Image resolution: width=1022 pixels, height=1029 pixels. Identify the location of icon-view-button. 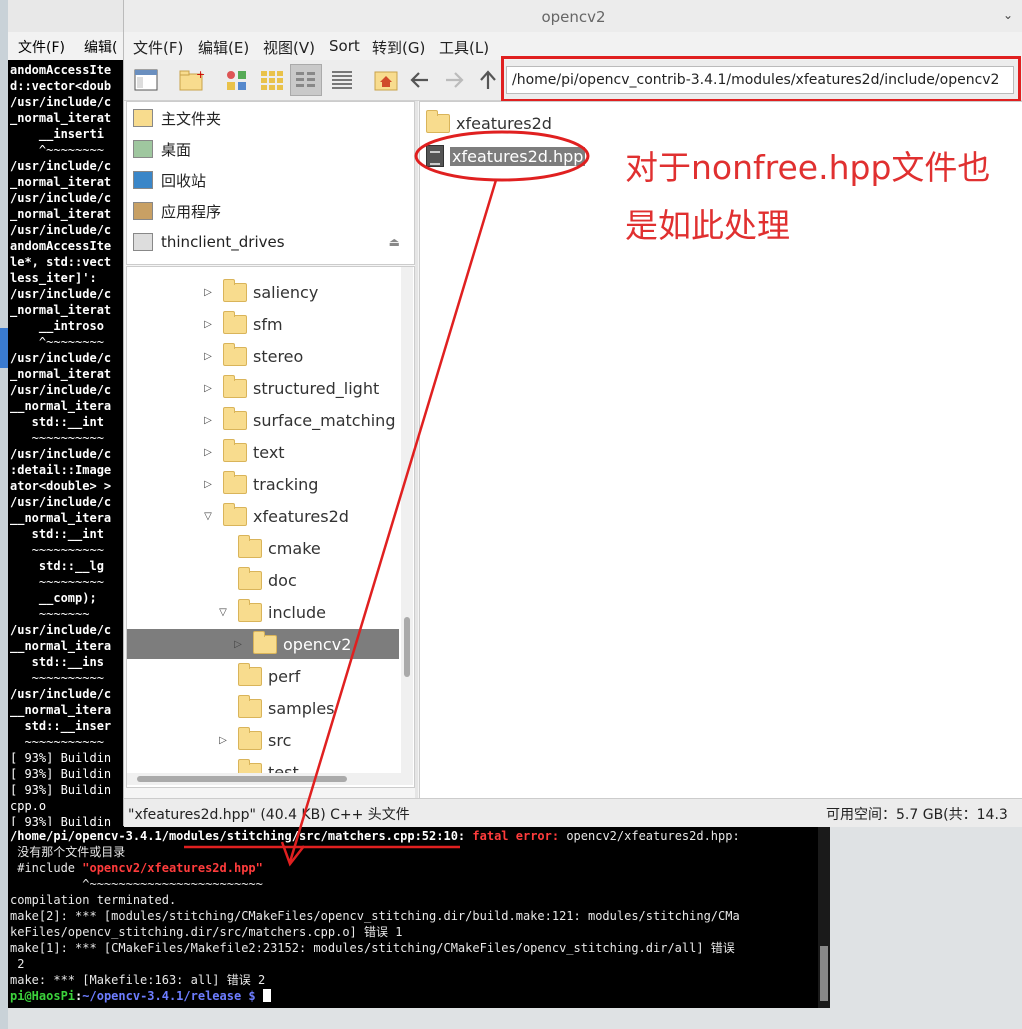
(238, 80).